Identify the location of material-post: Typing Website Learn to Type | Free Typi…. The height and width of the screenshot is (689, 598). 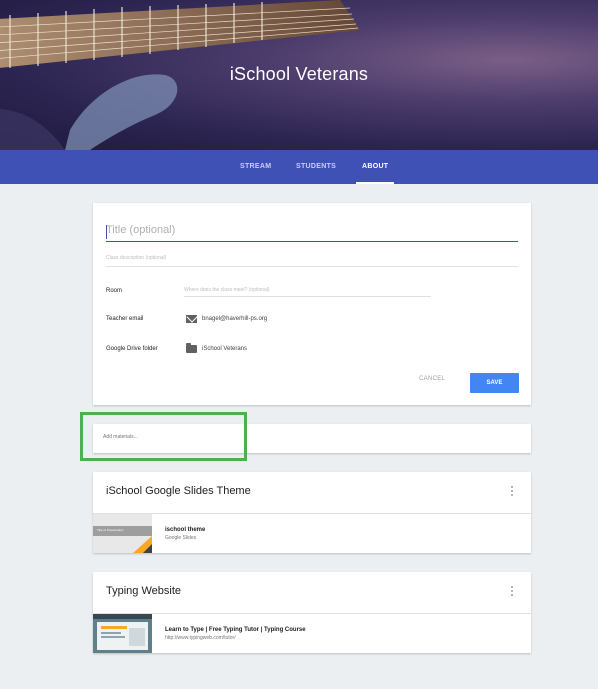
(312, 612).